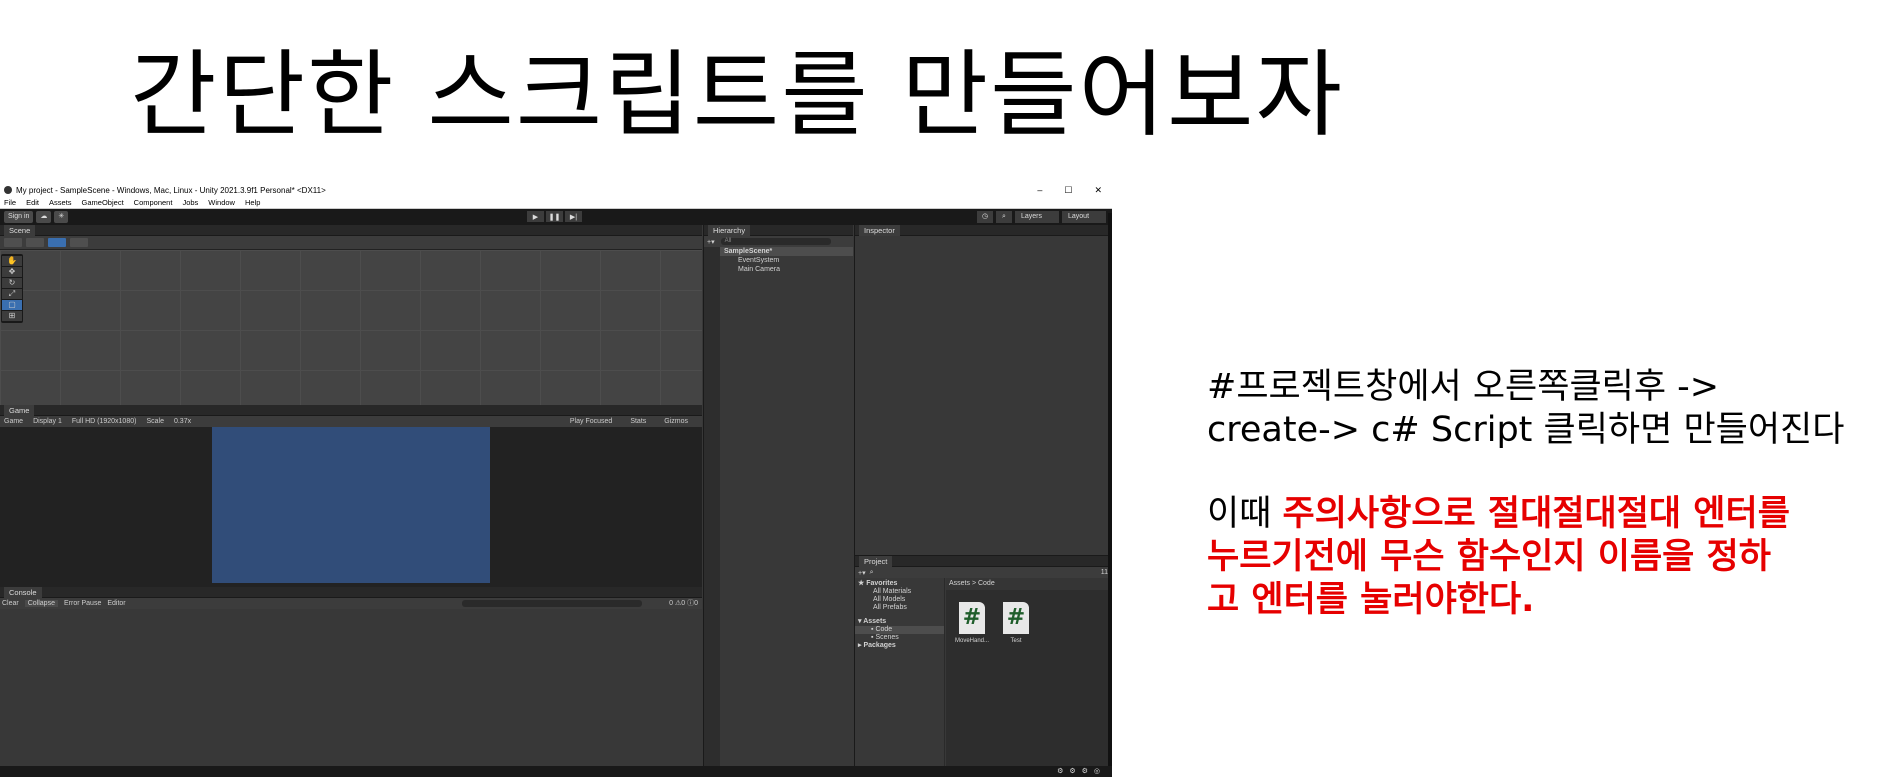  I want to click on menu-help: Help, so click(252, 202).